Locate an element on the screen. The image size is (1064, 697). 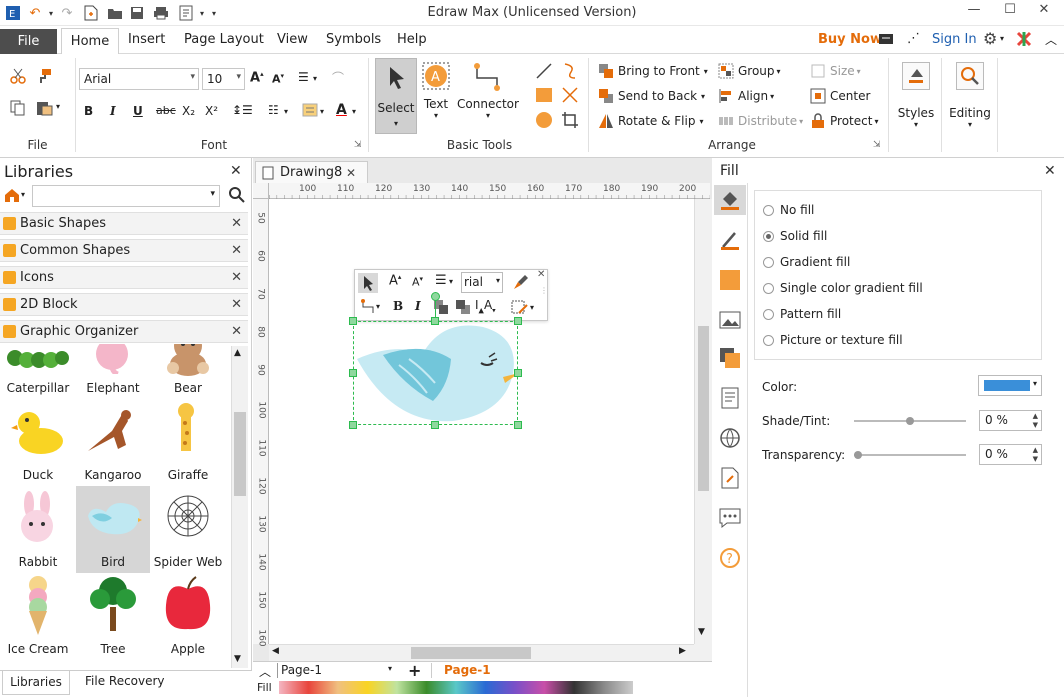
mini-style-icon is located at coordinates (520, 308).